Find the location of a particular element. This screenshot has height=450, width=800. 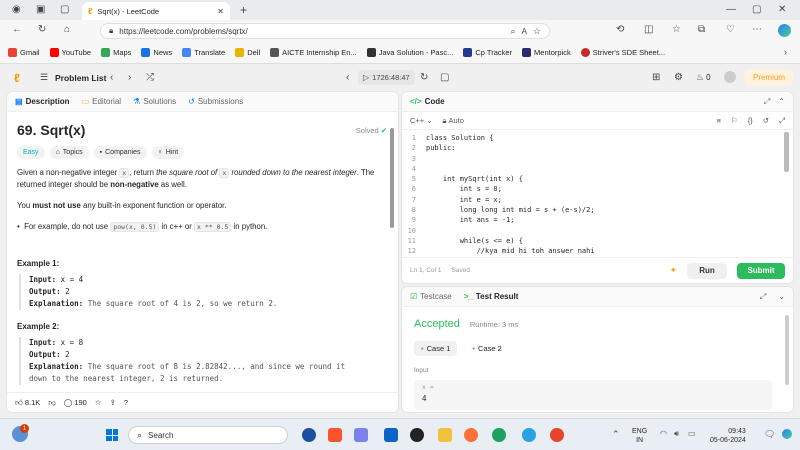

telegram-icon is located at coordinates (529, 435).